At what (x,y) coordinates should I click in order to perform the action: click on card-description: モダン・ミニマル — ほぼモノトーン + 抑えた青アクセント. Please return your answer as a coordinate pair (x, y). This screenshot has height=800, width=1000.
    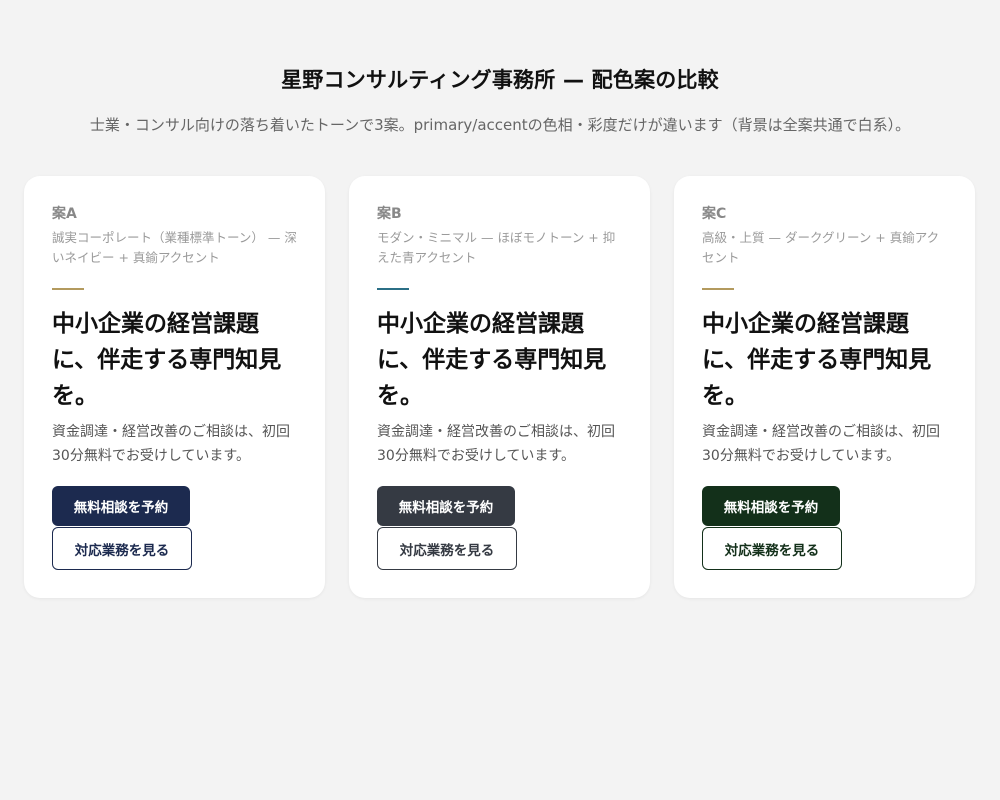
    Looking at the image, I should click on (496, 247).